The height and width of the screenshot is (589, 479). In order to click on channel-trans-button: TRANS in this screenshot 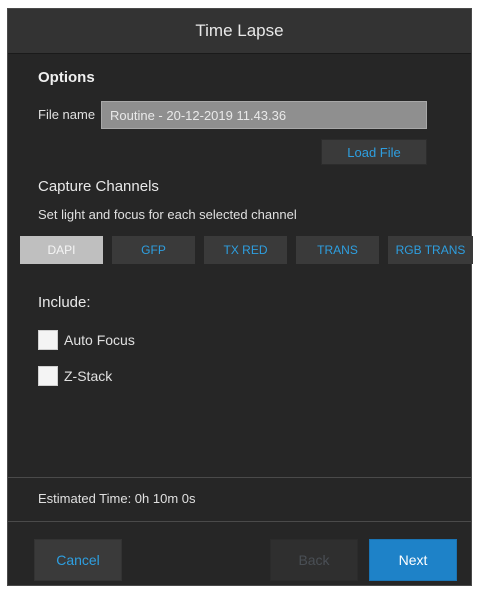, I will do `click(337, 250)`.